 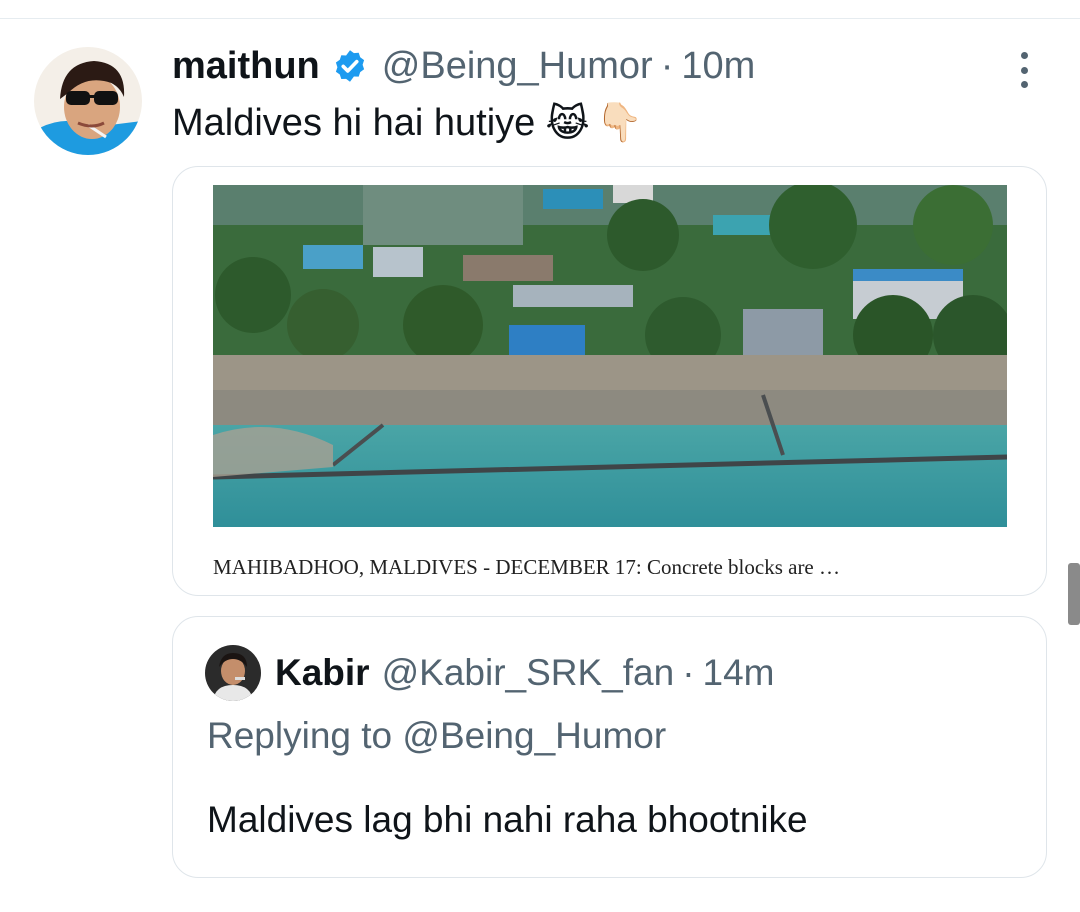 I want to click on quote-author-name: Kabir, so click(x=322, y=673).